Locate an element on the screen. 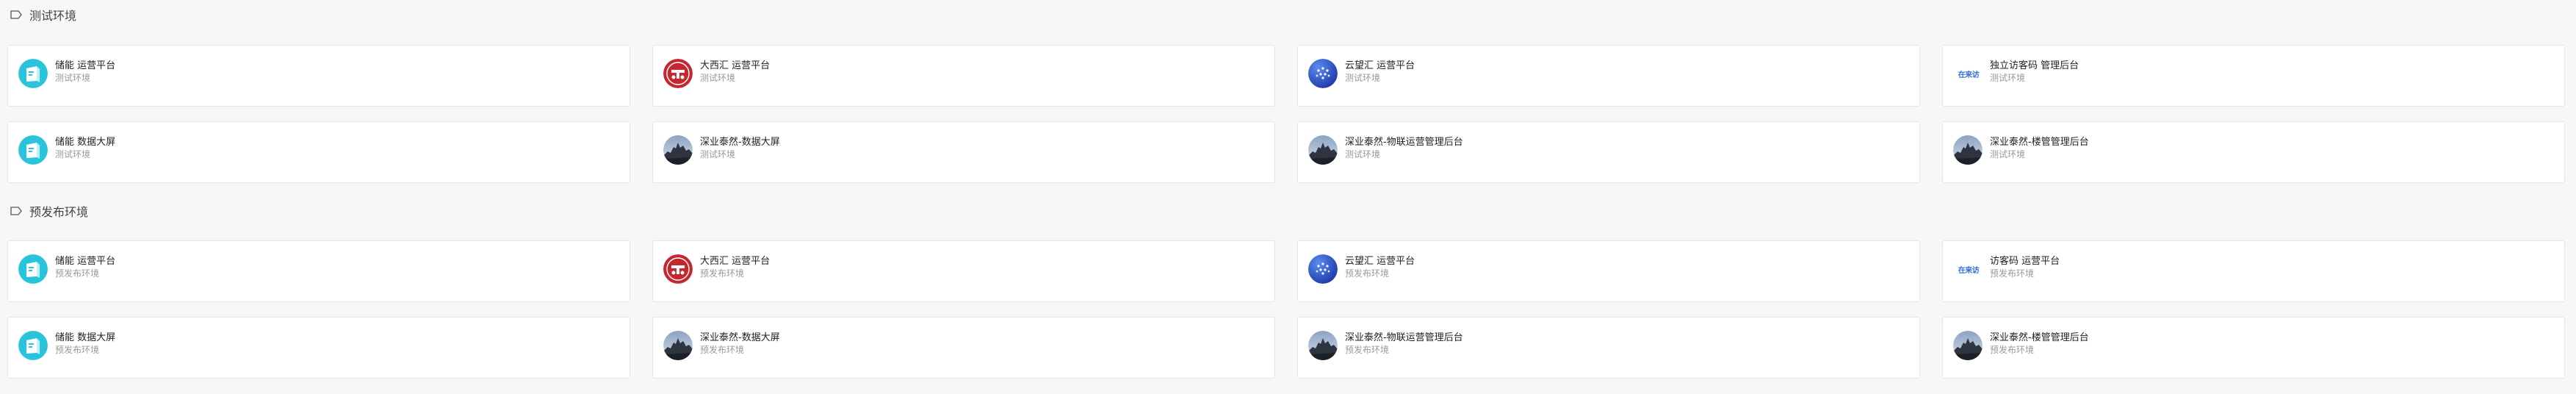  card-title: 访客码 运营平台 is located at coordinates (2025, 261).